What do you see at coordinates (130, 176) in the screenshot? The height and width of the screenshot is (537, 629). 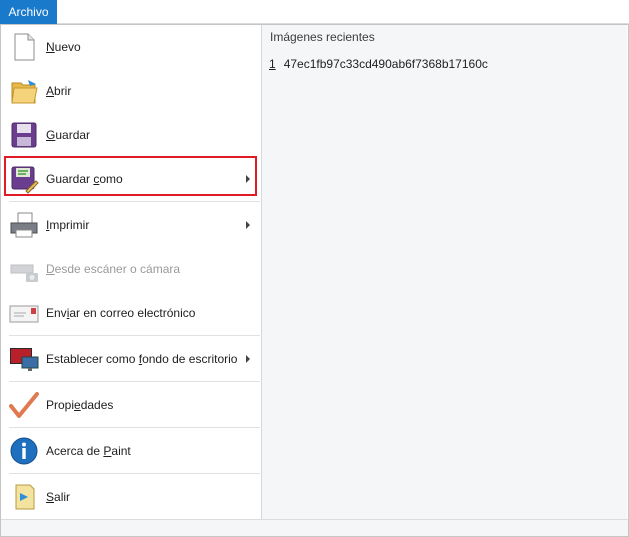 I see `selection-highlight-box` at bounding box center [130, 176].